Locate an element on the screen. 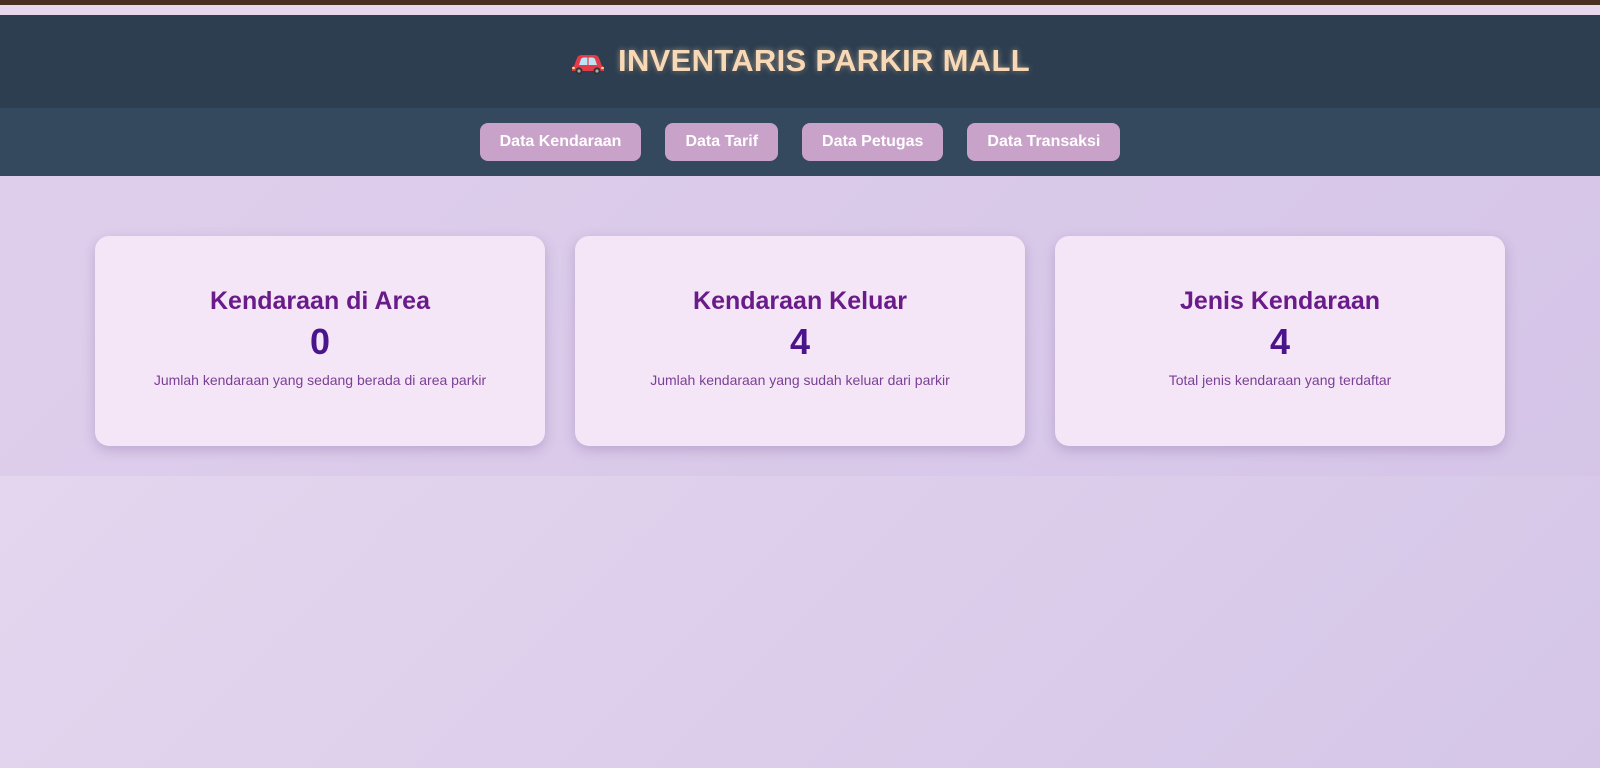 This screenshot has width=1600, height=768. stat-card-title: Jenis Kendaraan is located at coordinates (1280, 301).